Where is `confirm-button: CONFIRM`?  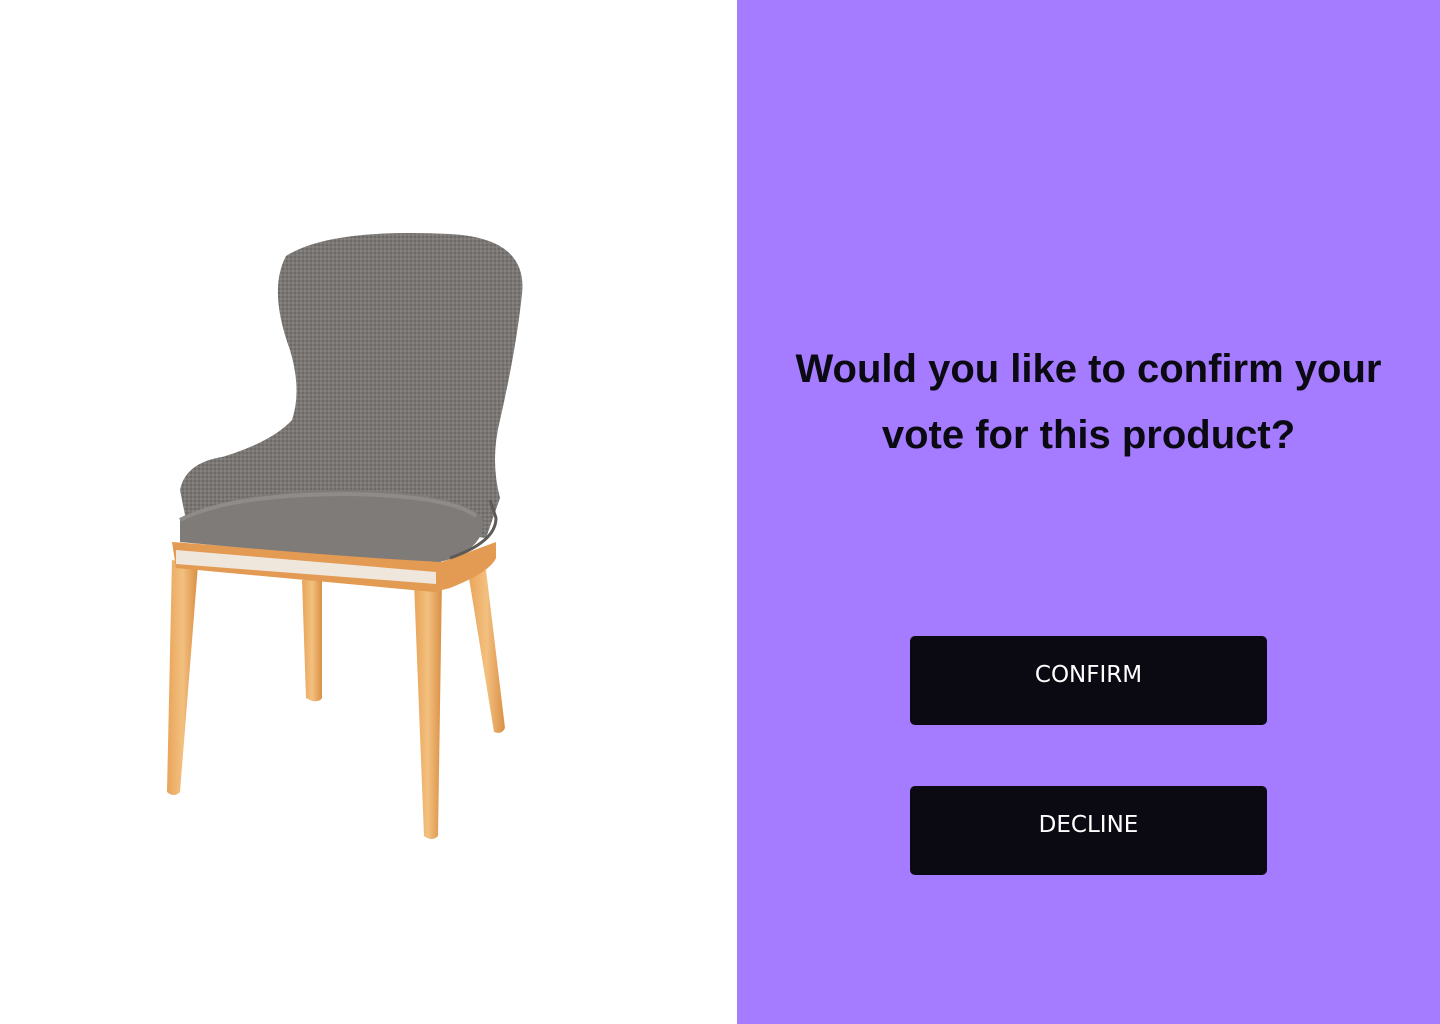
confirm-button: CONFIRM is located at coordinates (1088, 680).